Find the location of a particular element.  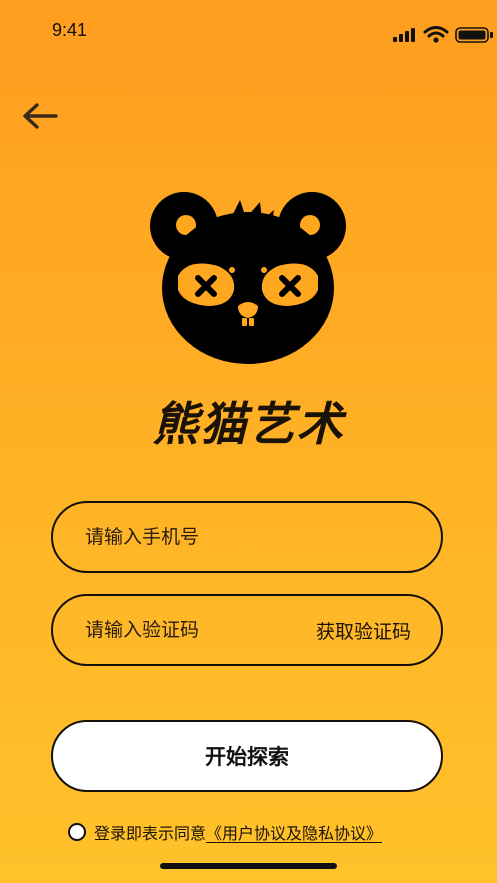

panda-mascot-icon is located at coordinates (248, 278).